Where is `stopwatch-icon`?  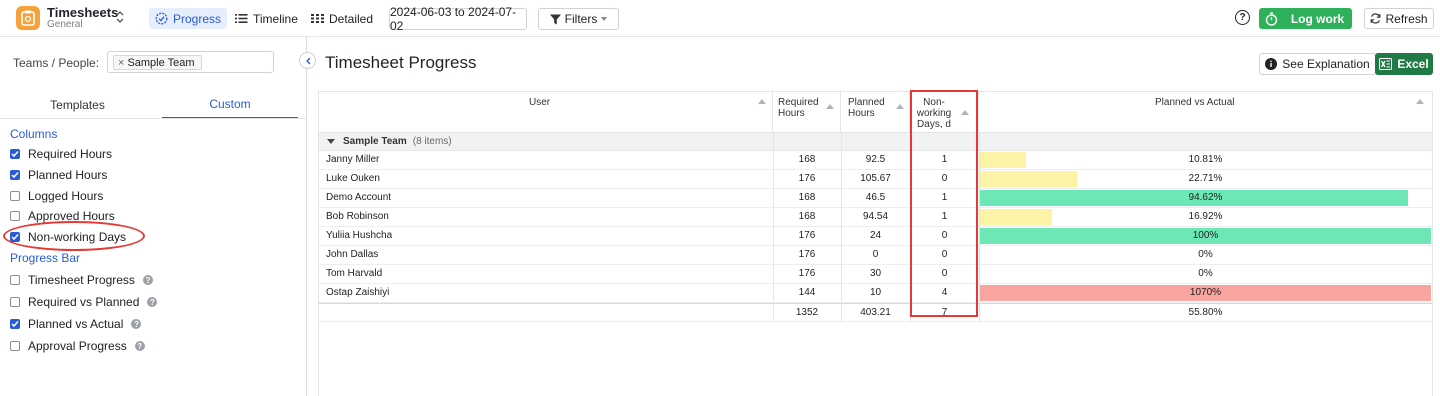
stopwatch-icon is located at coordinates (1271, 19).